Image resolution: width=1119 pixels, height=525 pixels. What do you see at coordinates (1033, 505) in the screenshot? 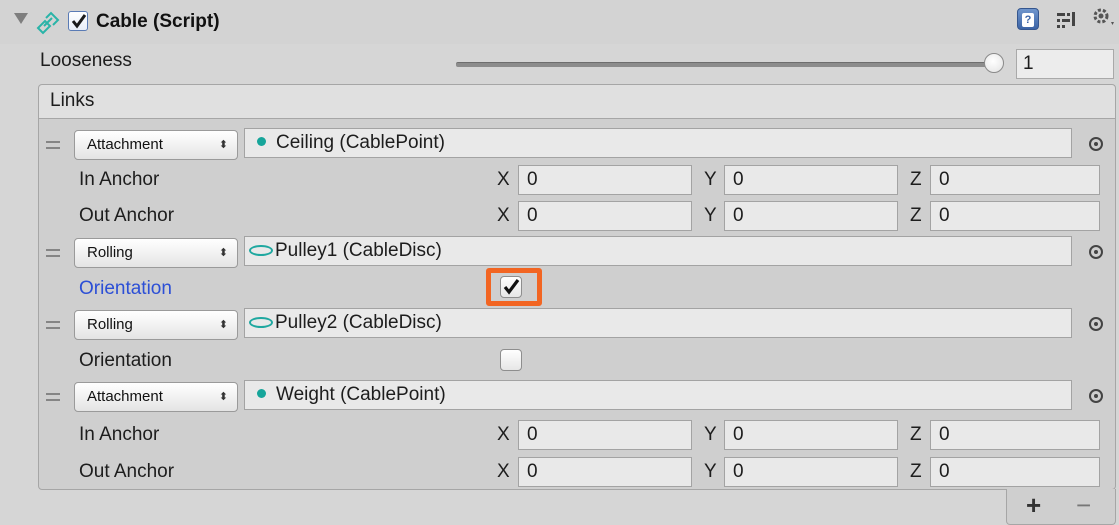
I see `add-link-button: +` at bounding box center [1033, 505].